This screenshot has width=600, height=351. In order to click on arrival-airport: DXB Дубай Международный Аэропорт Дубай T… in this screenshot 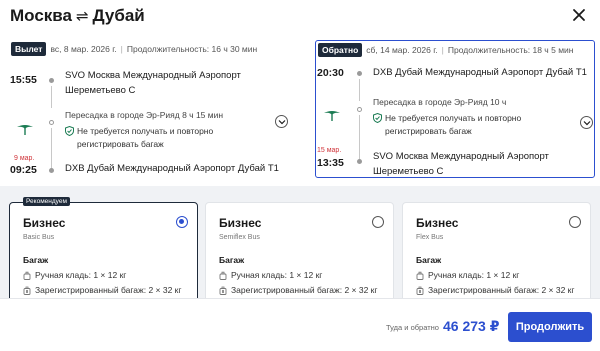, I will do `click(172, 168)`.